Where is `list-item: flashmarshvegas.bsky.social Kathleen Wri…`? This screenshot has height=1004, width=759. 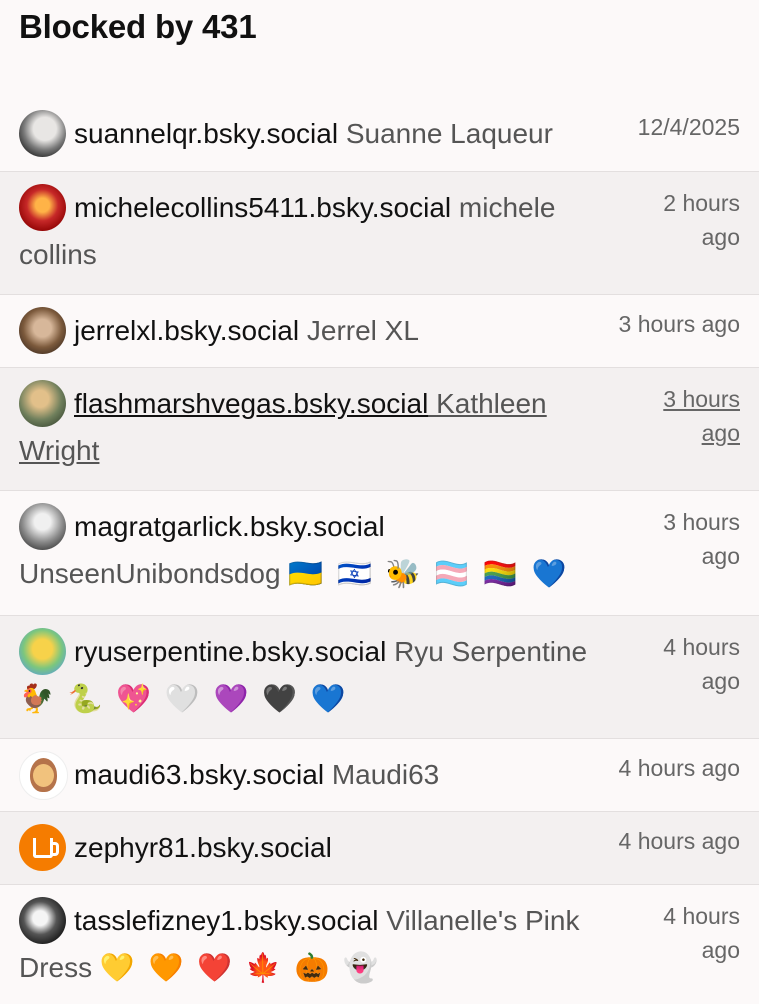 list-item: flashmarshvegas.bsky.social Kathleen Wri… is located at coordinates (379, 428).